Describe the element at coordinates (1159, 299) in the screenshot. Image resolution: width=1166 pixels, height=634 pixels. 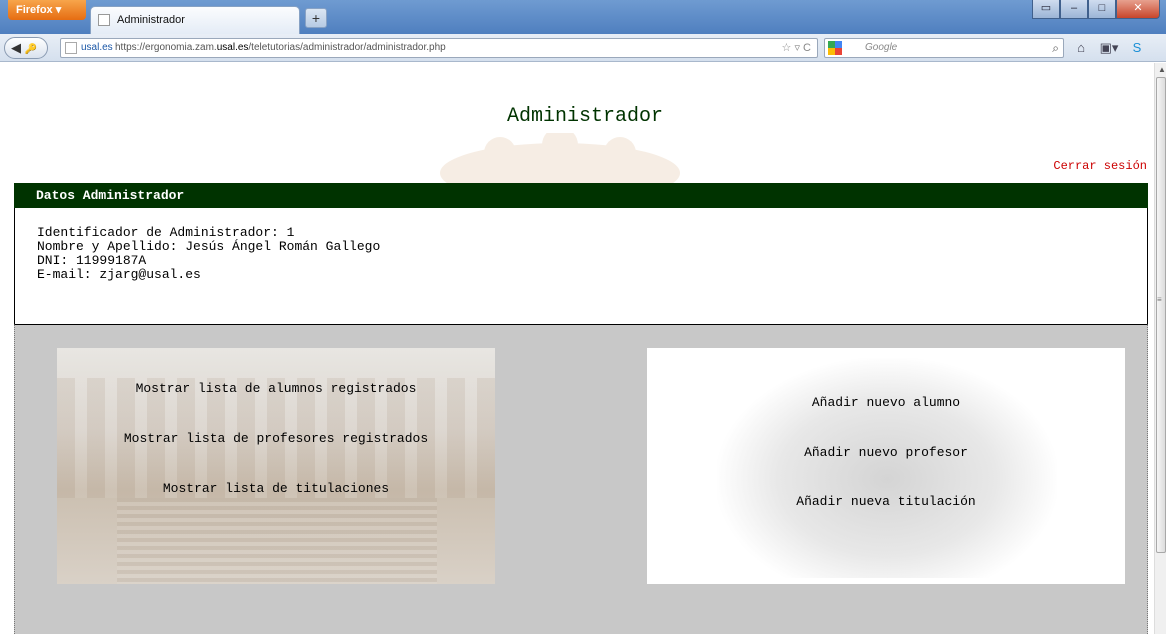
I see `scroll-grip-icon: ≡` at that location.